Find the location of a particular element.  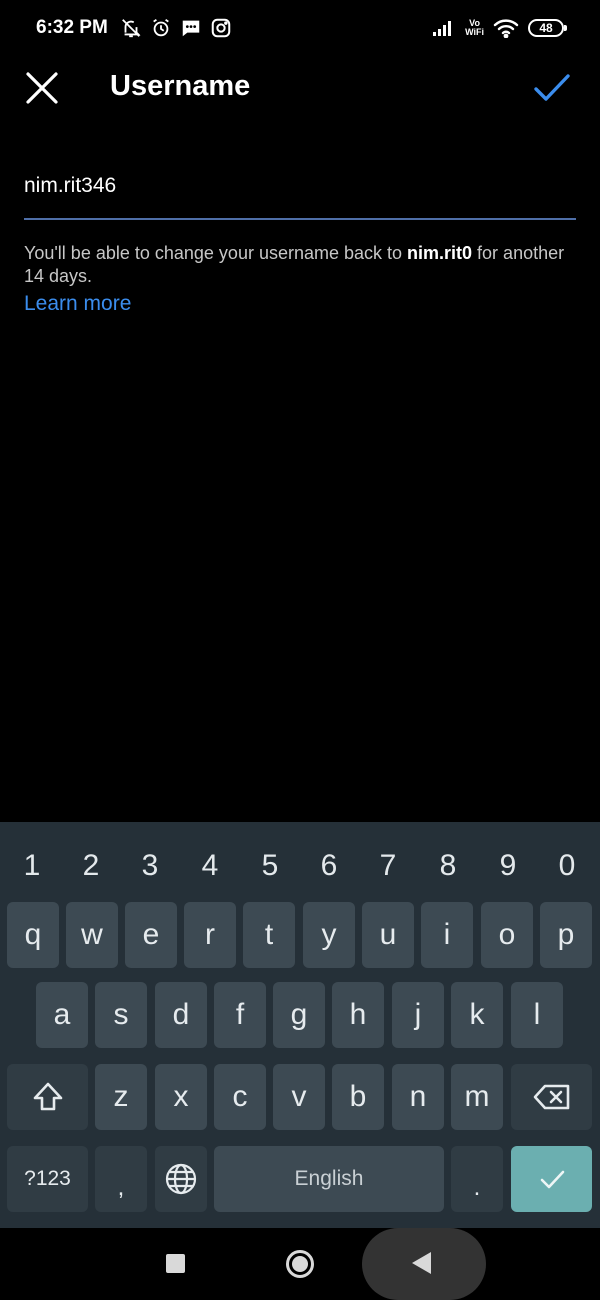

enter-key is located at coordinates (551, 1179).